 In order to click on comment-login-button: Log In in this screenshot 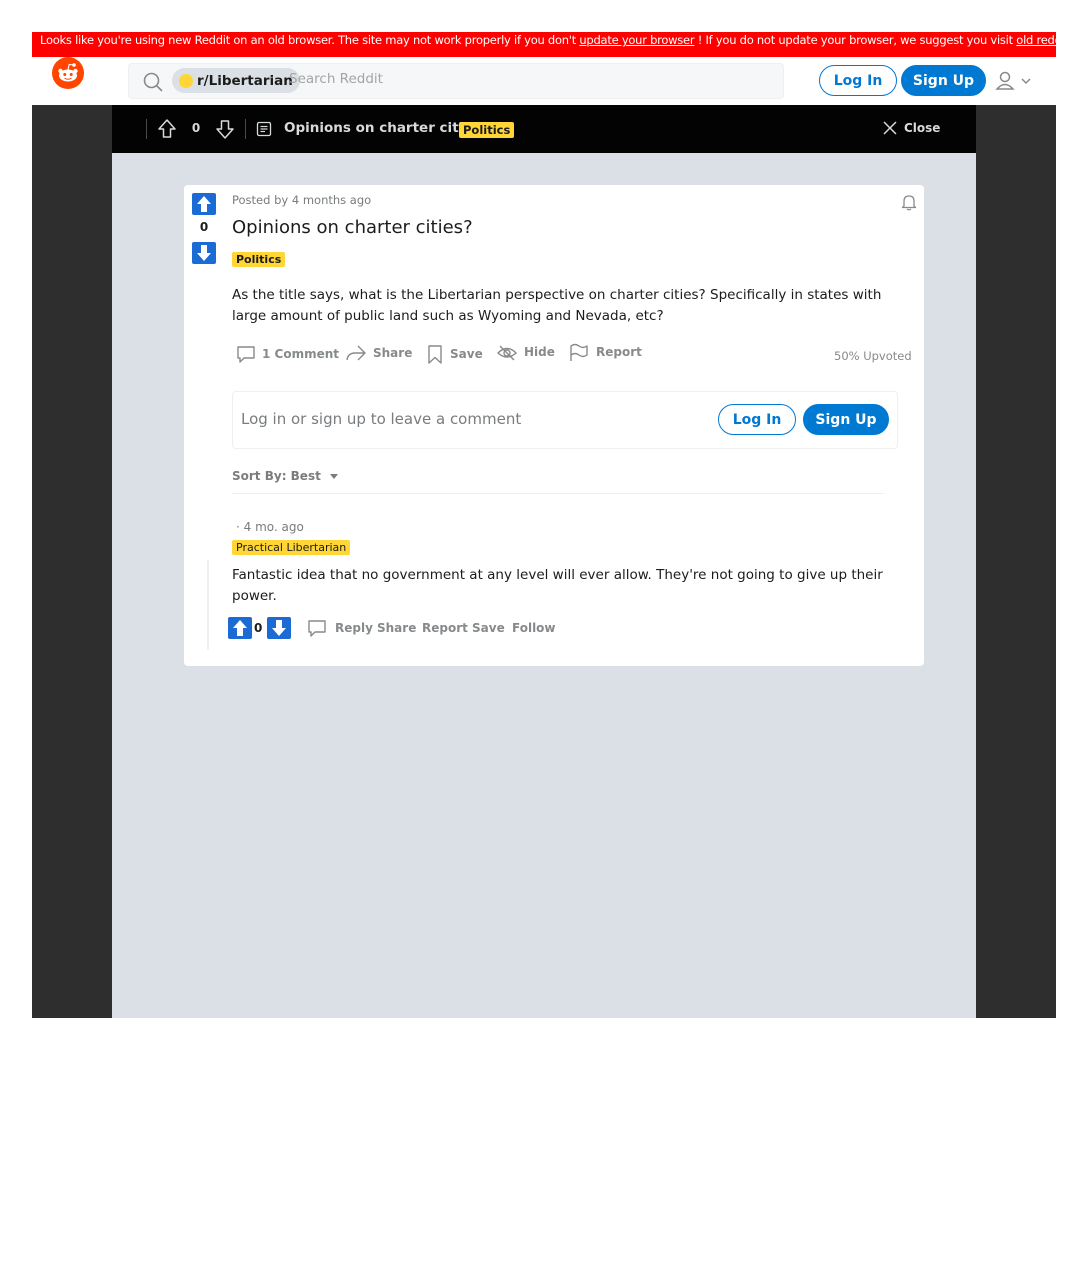, I will do `click(757, 419)`.